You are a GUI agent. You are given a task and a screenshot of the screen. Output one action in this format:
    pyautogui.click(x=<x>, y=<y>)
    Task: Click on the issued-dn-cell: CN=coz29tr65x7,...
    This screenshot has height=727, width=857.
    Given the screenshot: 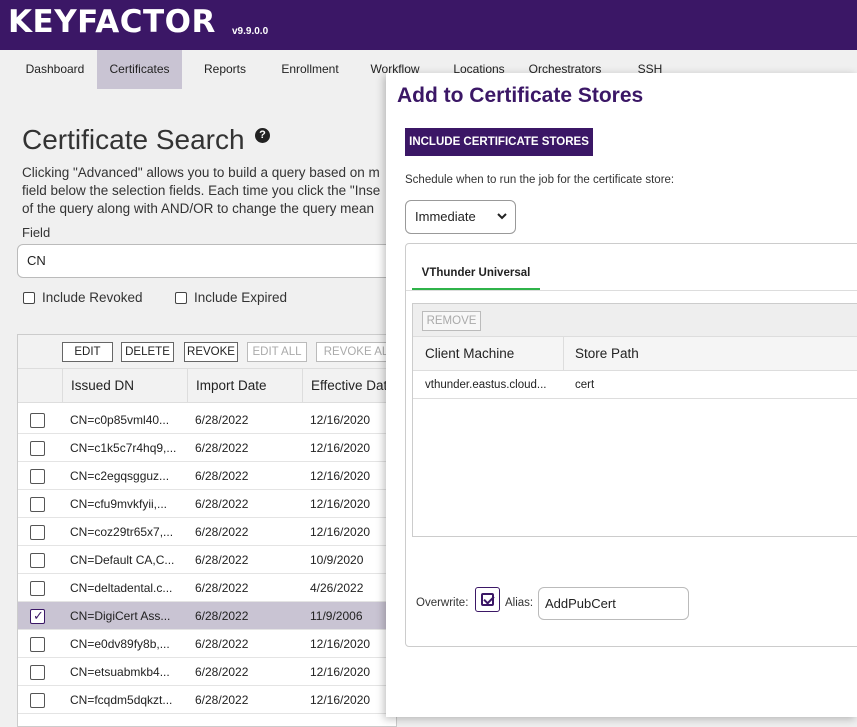 What is the action you would take?
    pyautogui.click(x=122, y=532)
    